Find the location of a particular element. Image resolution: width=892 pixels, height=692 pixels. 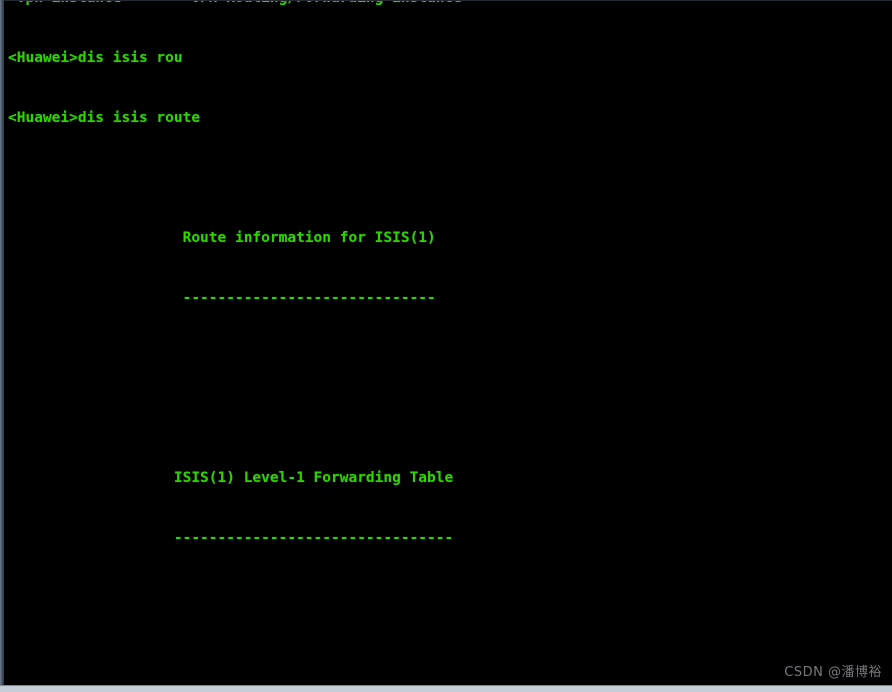

level1-table-title-underline: -------------------------------- is located at coordinates (231, 538).